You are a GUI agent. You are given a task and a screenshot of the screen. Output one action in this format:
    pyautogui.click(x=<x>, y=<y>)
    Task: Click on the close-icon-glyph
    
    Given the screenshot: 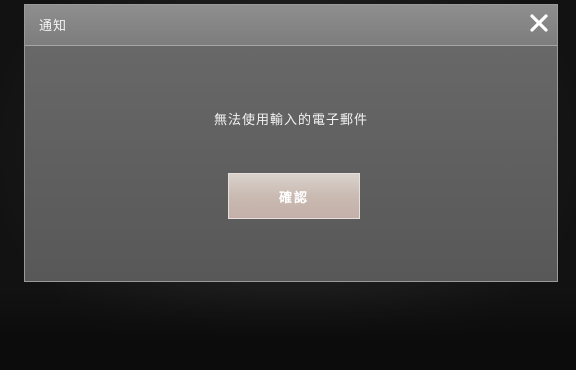 What is the action you would take?
    pyautogui.click(x=539, y=23)
    